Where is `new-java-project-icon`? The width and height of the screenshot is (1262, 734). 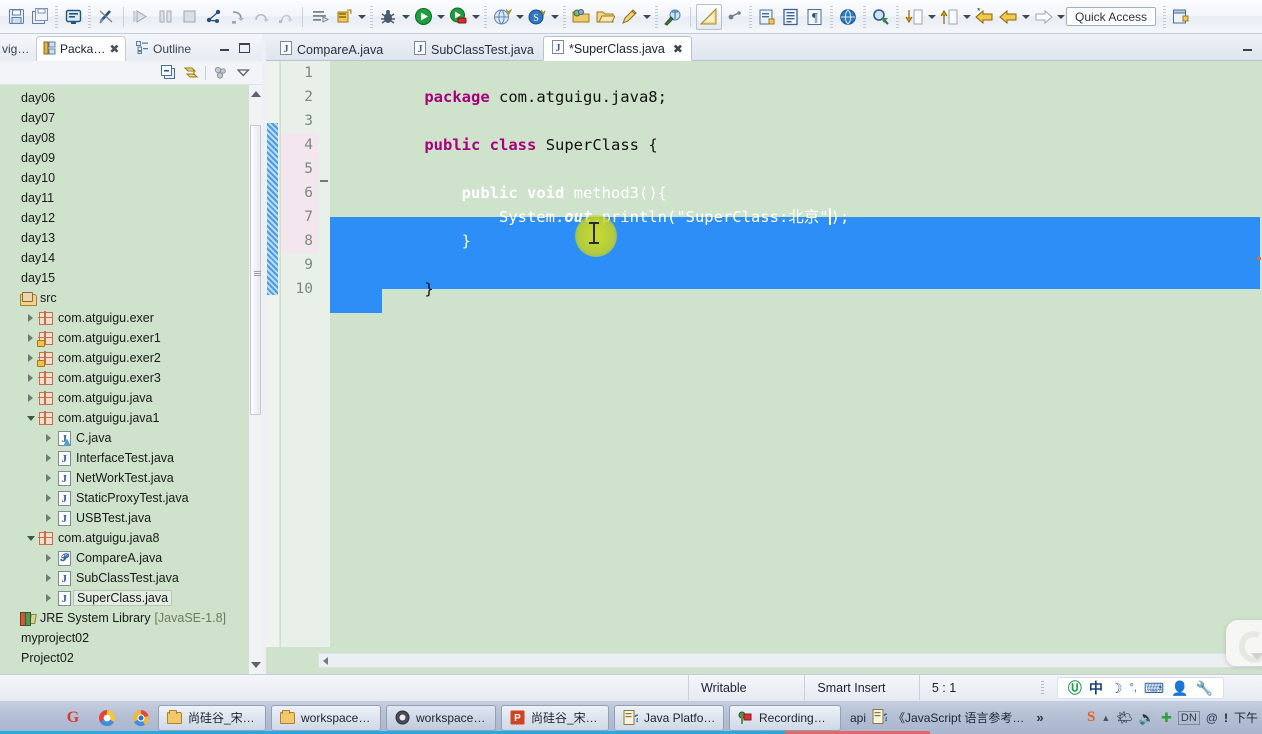
new-java-project-icon is located at coordinates (320, 17).